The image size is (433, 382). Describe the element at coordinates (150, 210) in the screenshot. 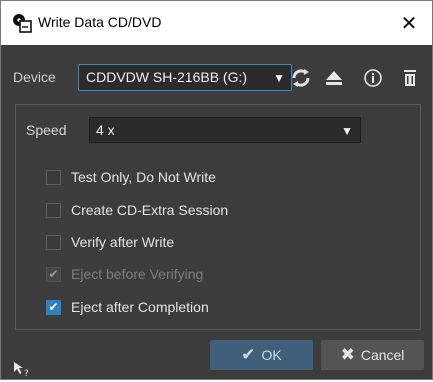

I see `option-label: Create CD-Extra Session` at that location.